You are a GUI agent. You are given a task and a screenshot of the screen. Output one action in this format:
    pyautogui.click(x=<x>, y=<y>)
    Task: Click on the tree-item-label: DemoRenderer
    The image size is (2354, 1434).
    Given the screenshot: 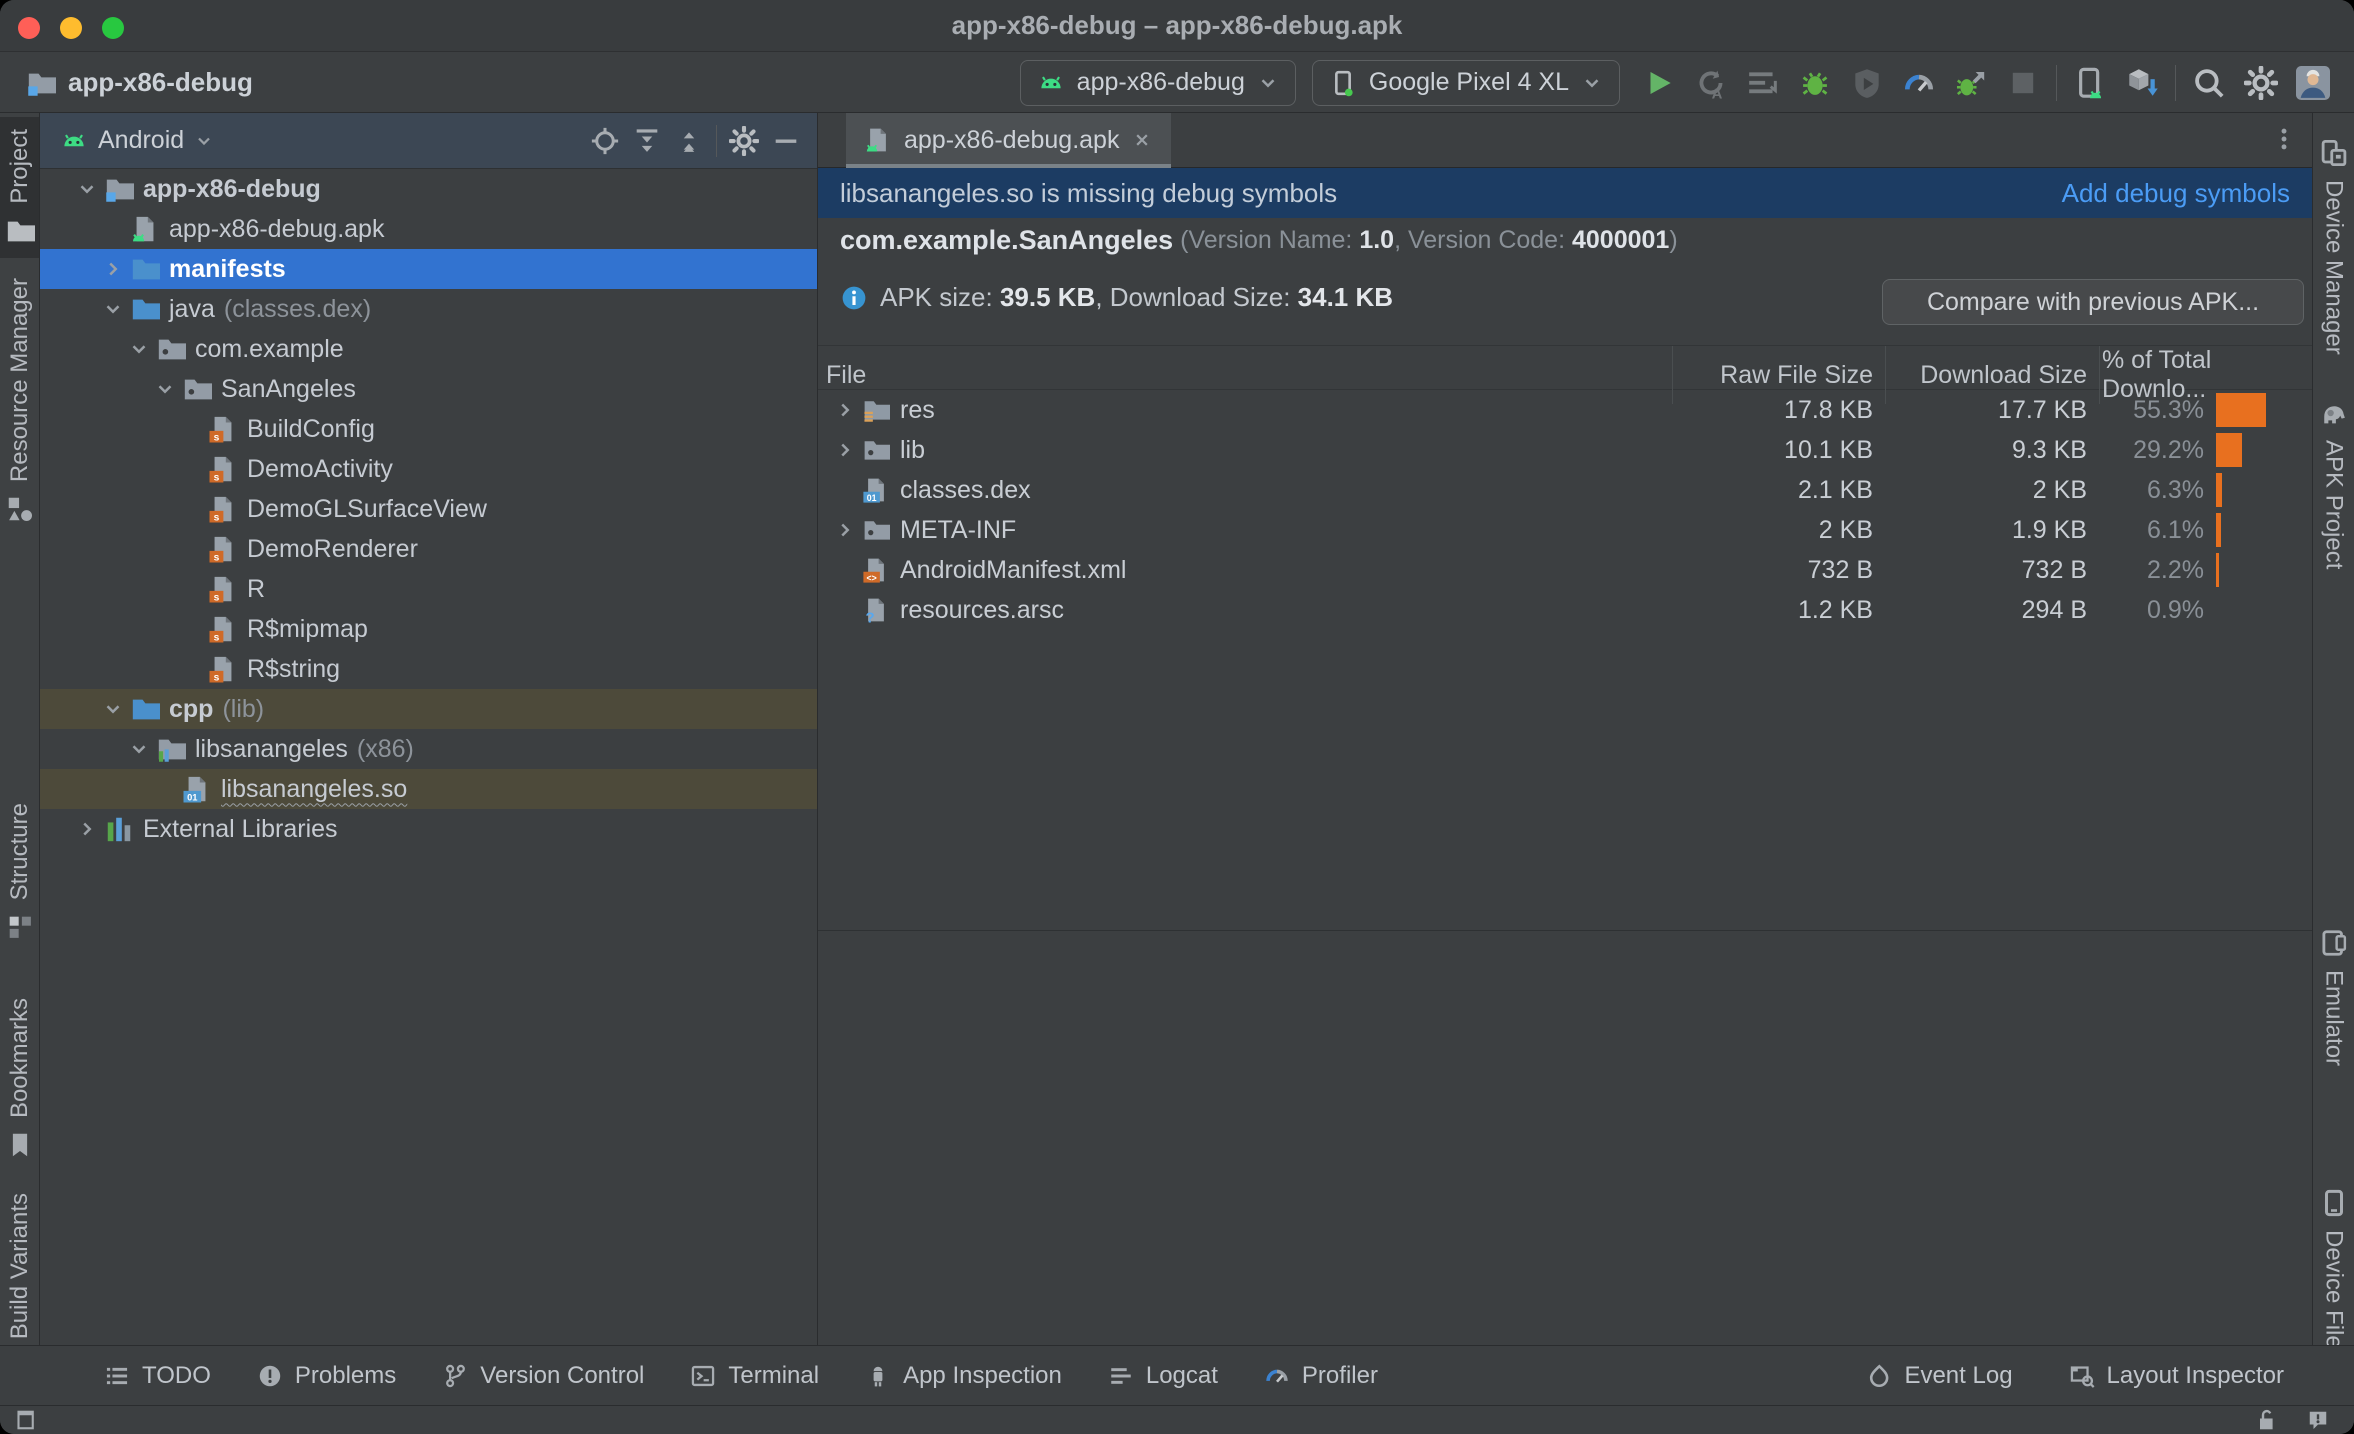 What is the action you would take?
    pyautogui.click(x=332, y=548)
    